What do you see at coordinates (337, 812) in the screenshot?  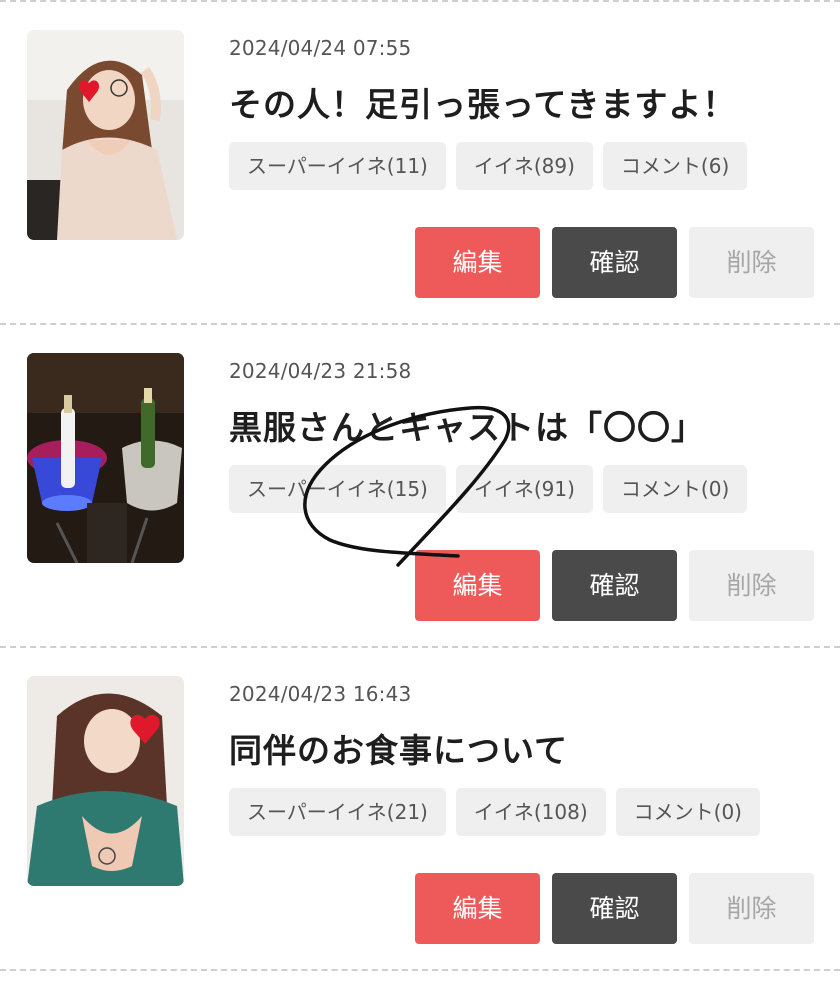 I see `super-like-count-chip: スーパーイイネ(21)` at bounding box center [337, 812].